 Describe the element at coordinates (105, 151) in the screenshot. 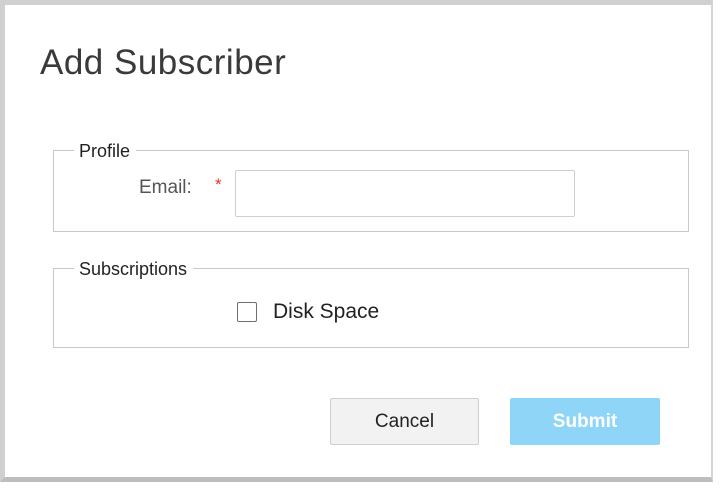

I see `profile-legend: Profile` at that location.